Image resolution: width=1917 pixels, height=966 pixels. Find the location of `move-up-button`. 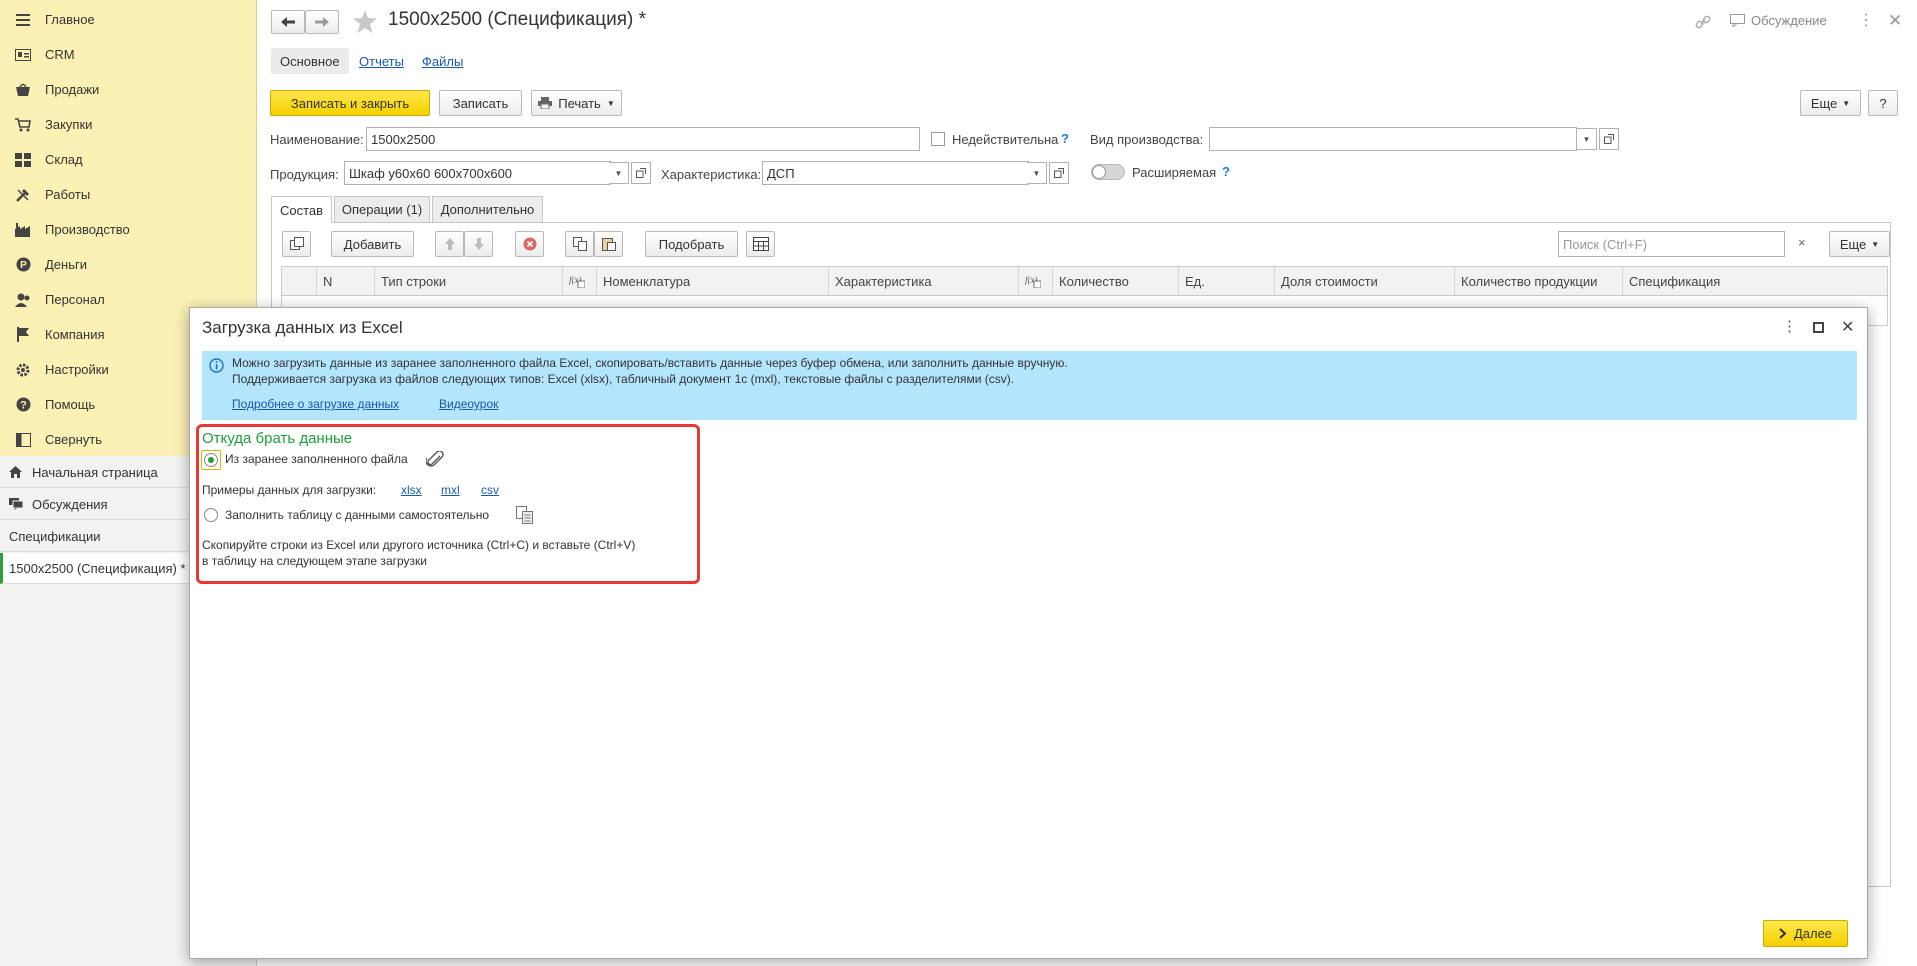

move-up-button is located at coordinates (449, 244).